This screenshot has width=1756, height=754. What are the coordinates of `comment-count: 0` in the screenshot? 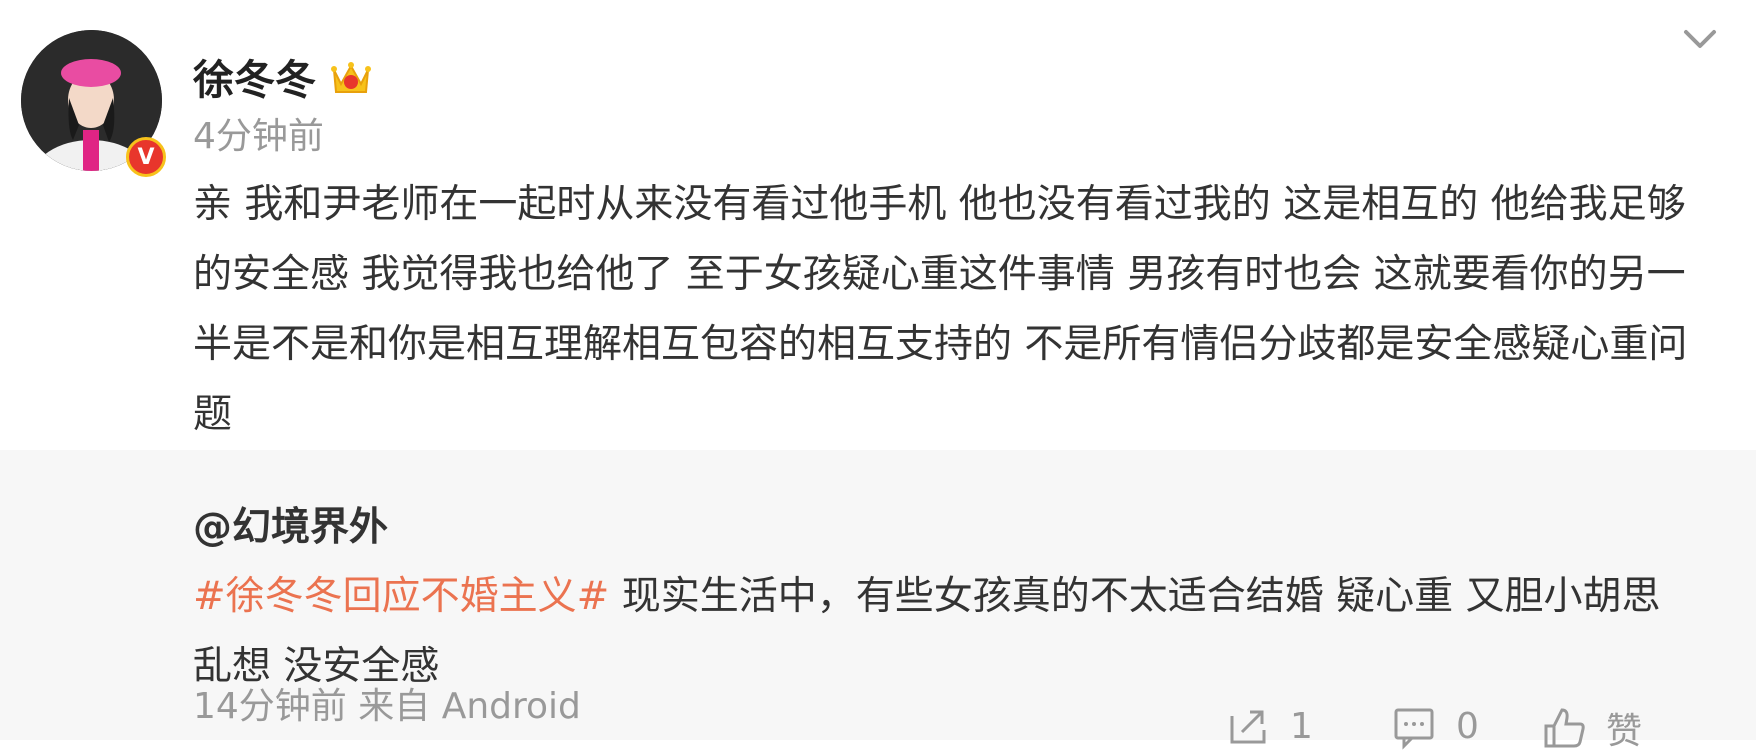 It's located at (1467, 726).